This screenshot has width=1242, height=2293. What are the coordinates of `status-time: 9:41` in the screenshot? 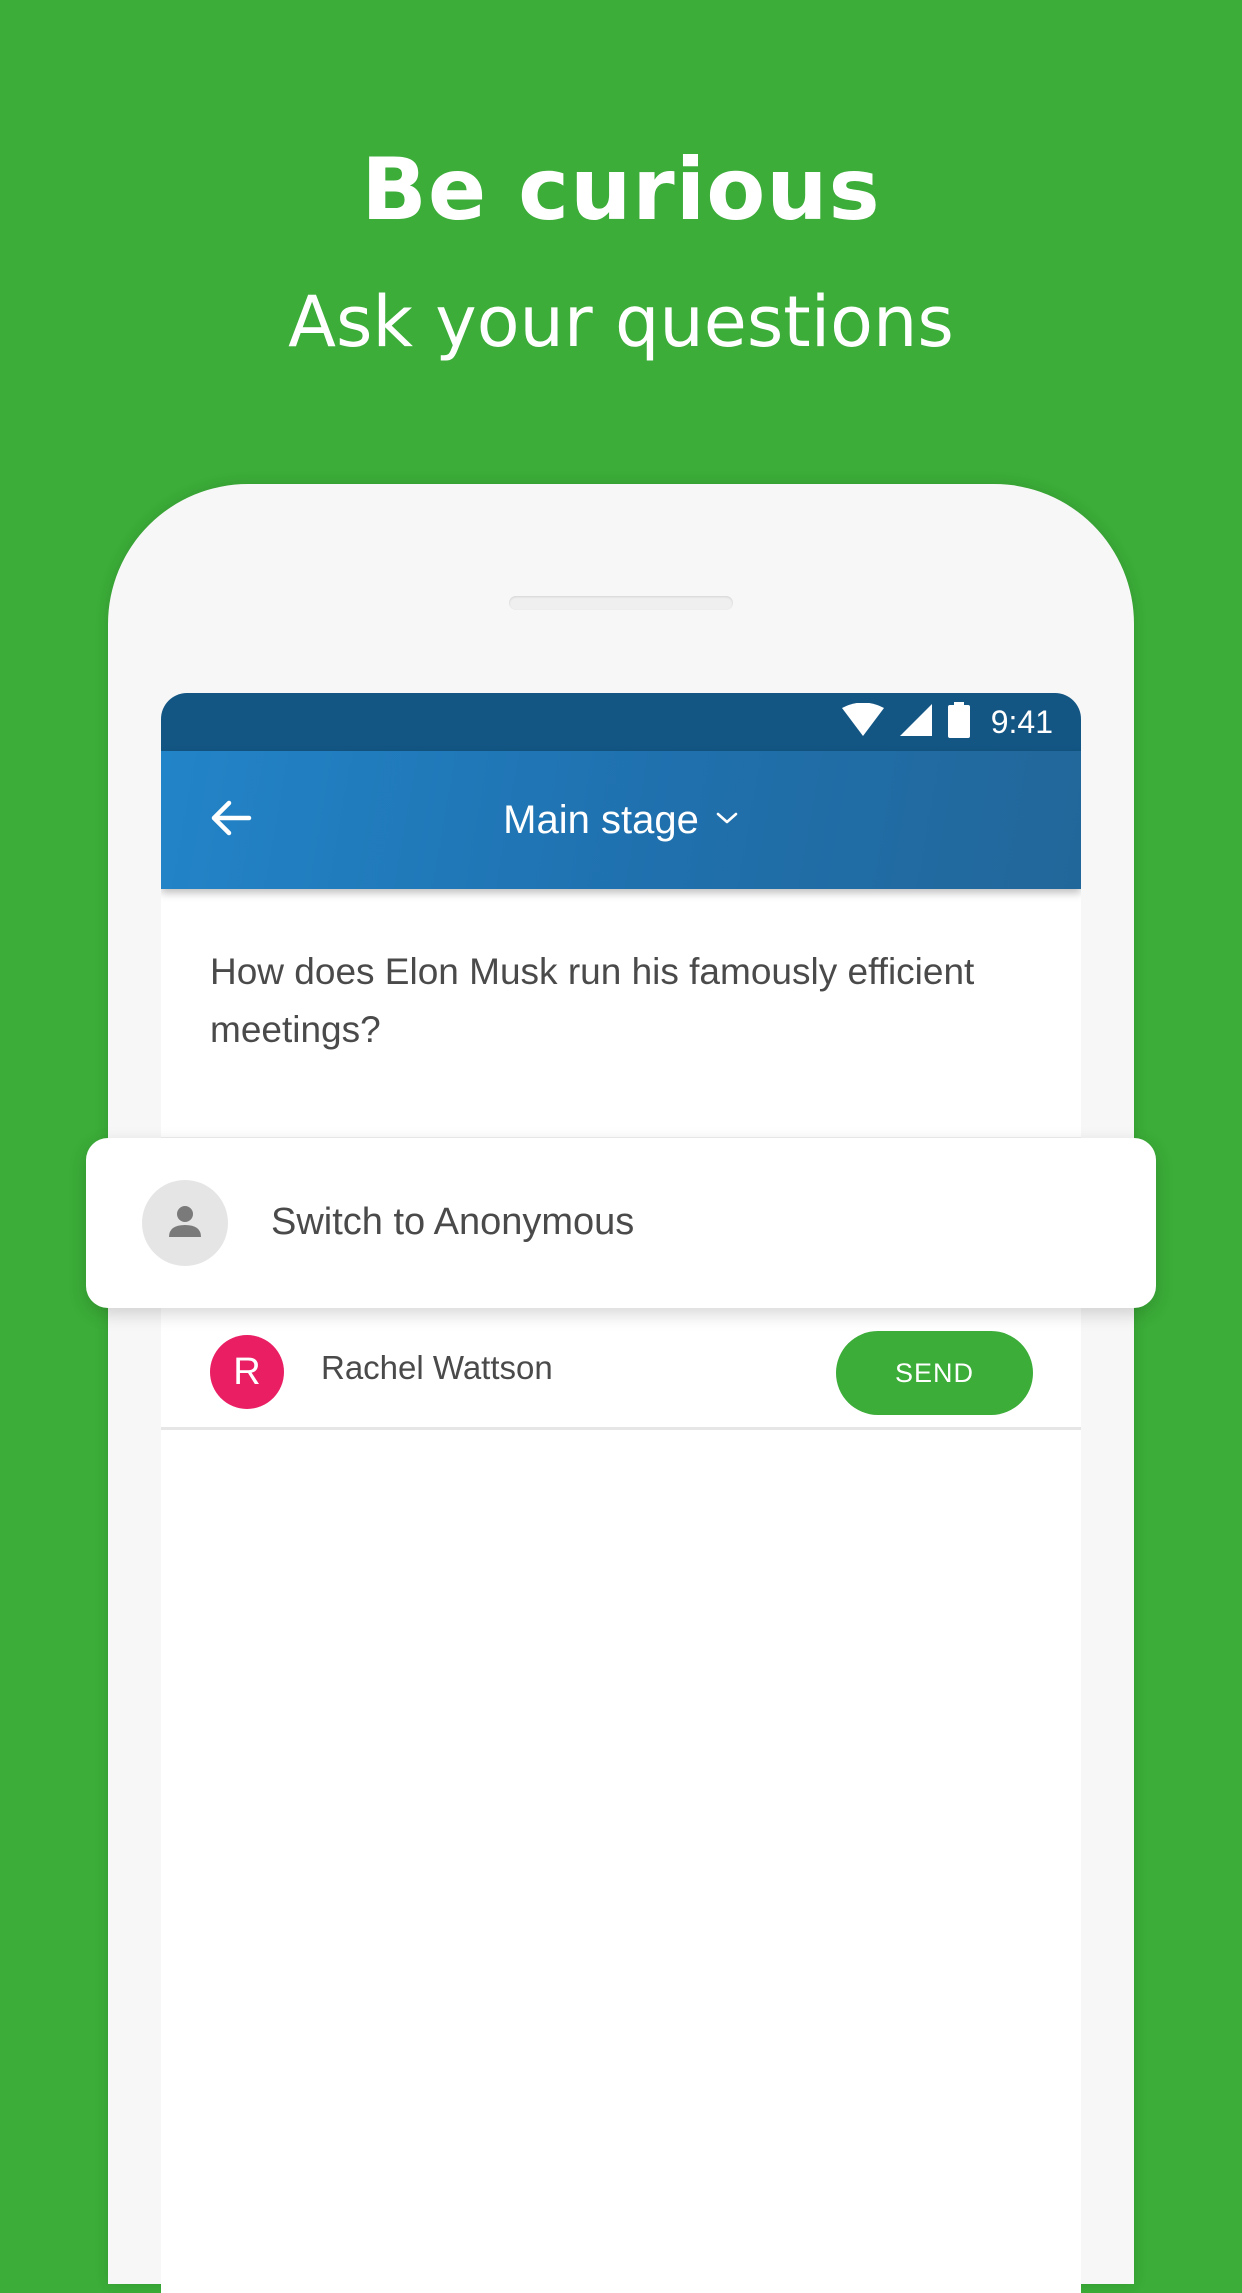 It's located at (1021, 721).